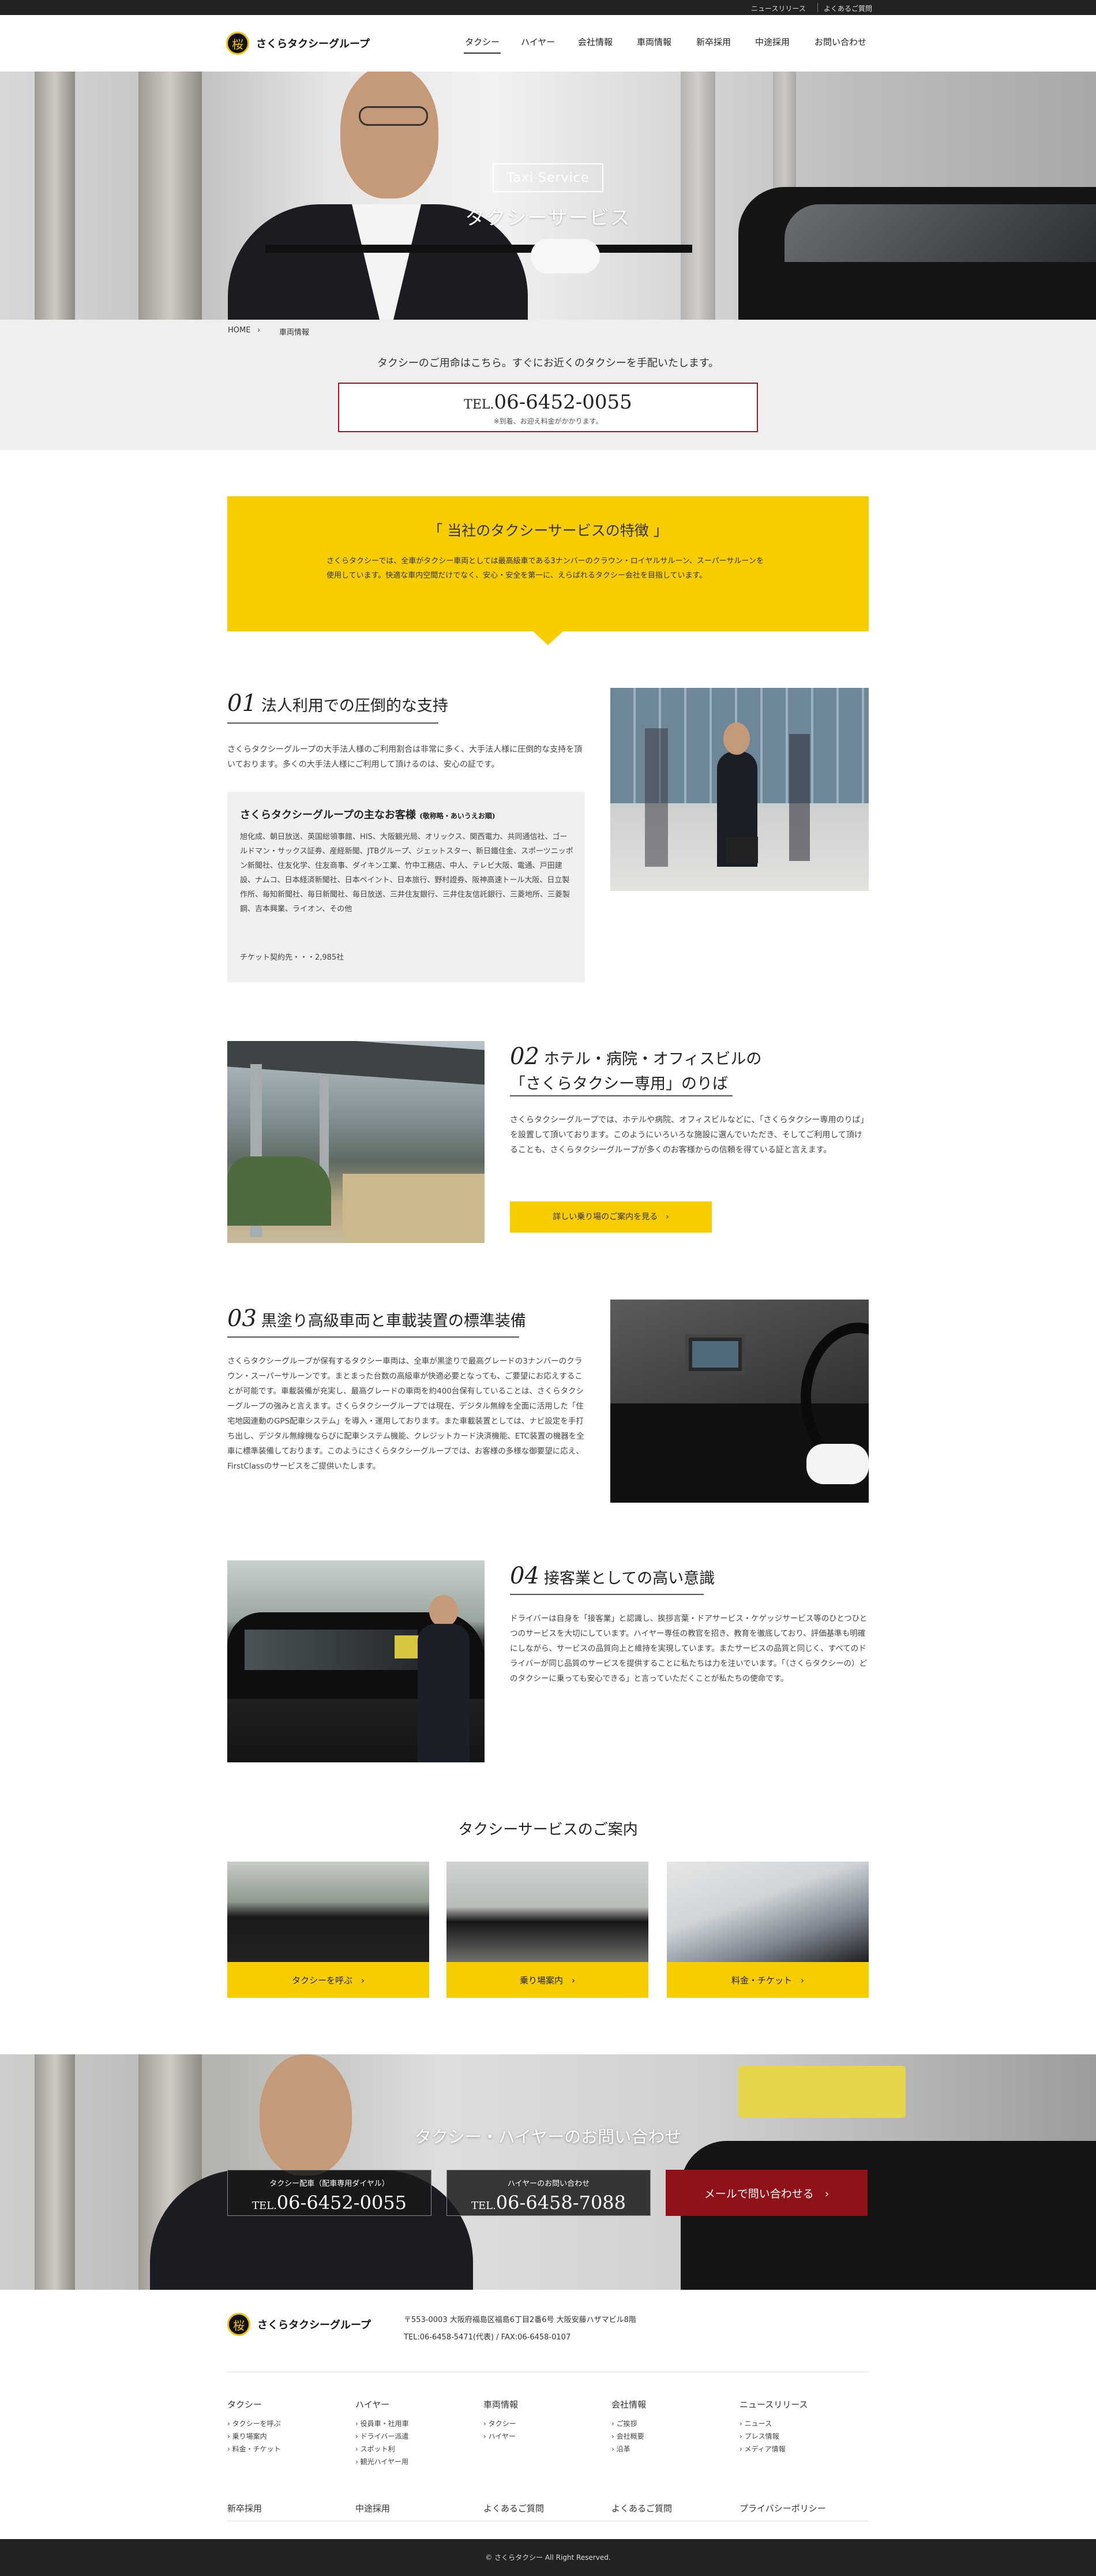  I want to click on footer-link: › 料金・チケット, so click(254, 2449).